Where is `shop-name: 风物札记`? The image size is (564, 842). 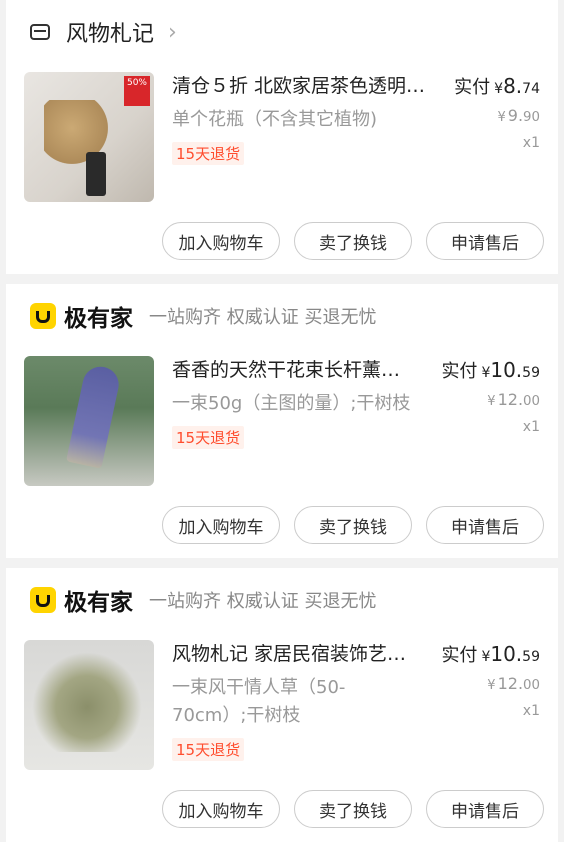 shop-name: 风物札记 is located at coordinates (110, 32).